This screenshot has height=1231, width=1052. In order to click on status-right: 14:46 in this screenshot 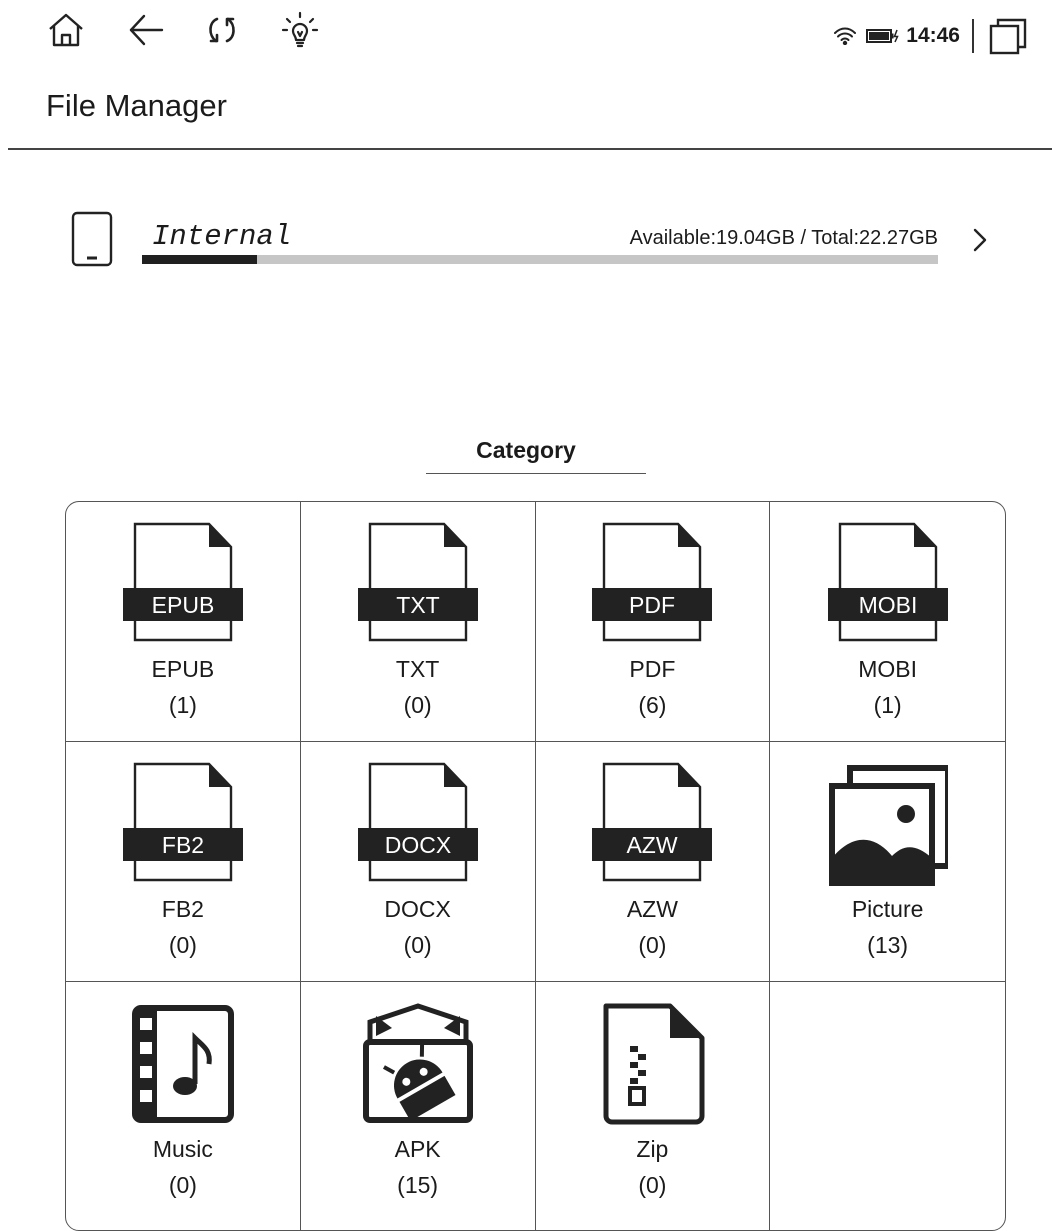, I will do `click(931, 36)`.